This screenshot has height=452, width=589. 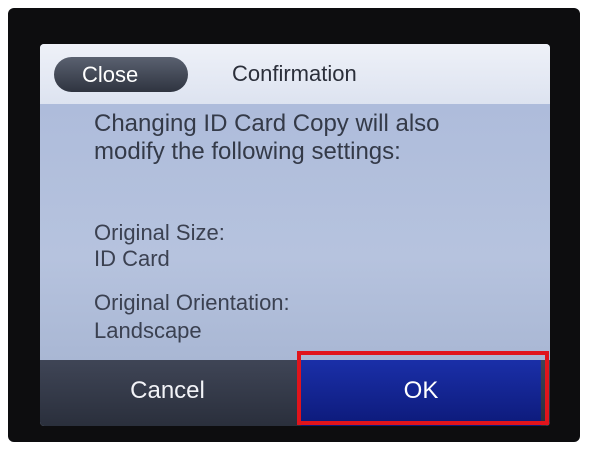 What do you see at coordinates (159, 232) in the screenshot?
I see `setting-name-original-size: Original Size:` at bounding box center [159, 232].